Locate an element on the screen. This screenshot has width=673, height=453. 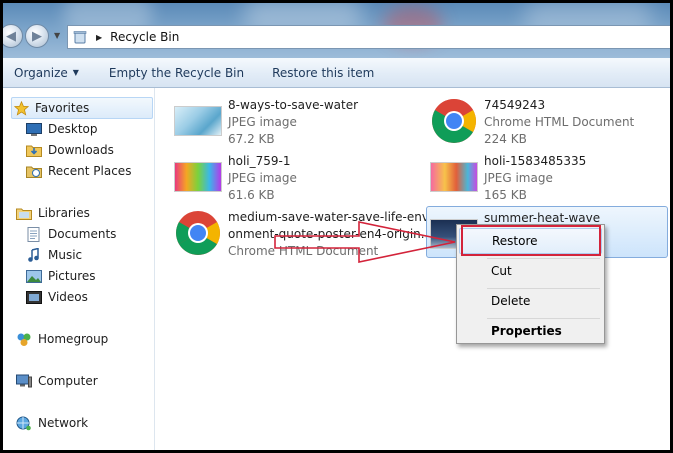
recent-pages-dropdown: ▼ is located at coordinates (59, 36).